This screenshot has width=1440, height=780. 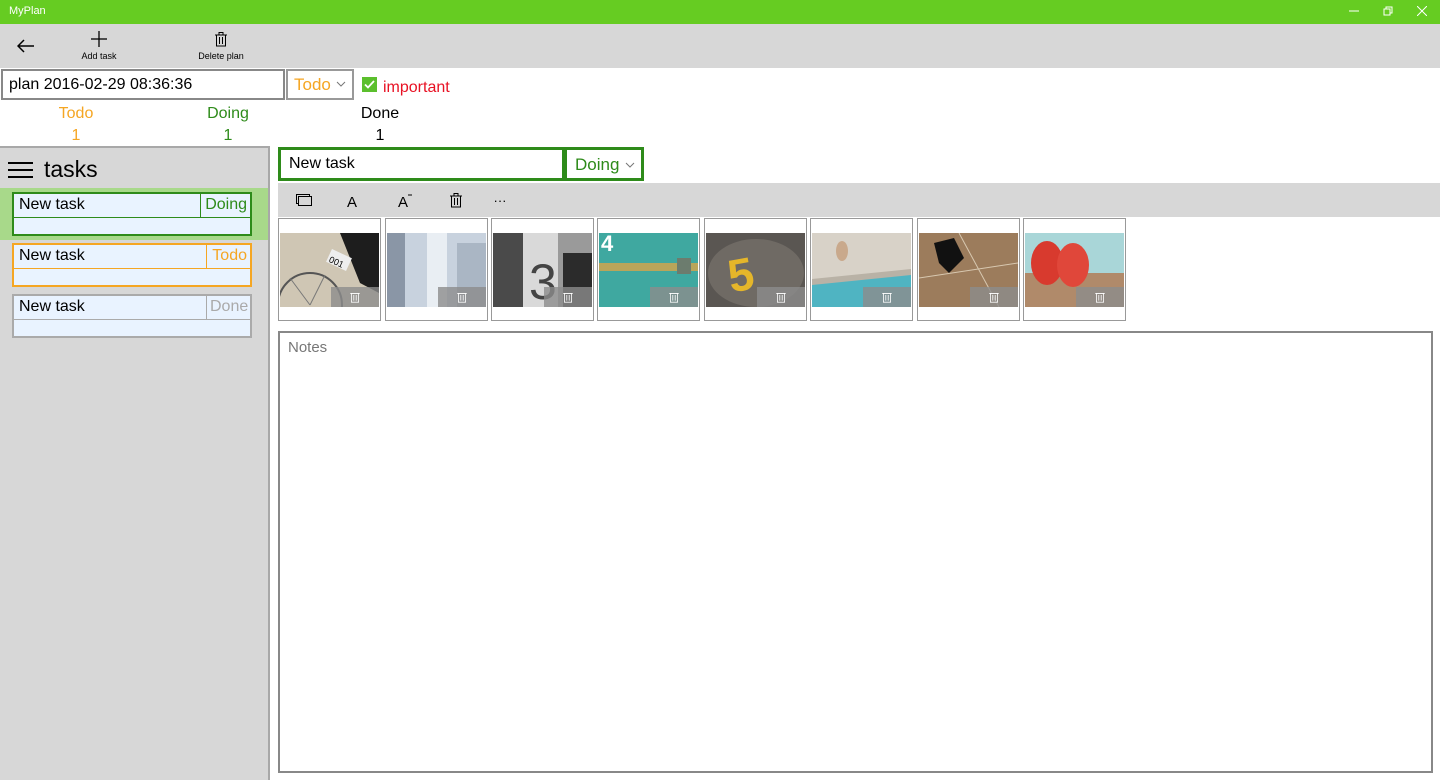 I want to click on title-bar: MyPlan, so click(x=720, y=12).